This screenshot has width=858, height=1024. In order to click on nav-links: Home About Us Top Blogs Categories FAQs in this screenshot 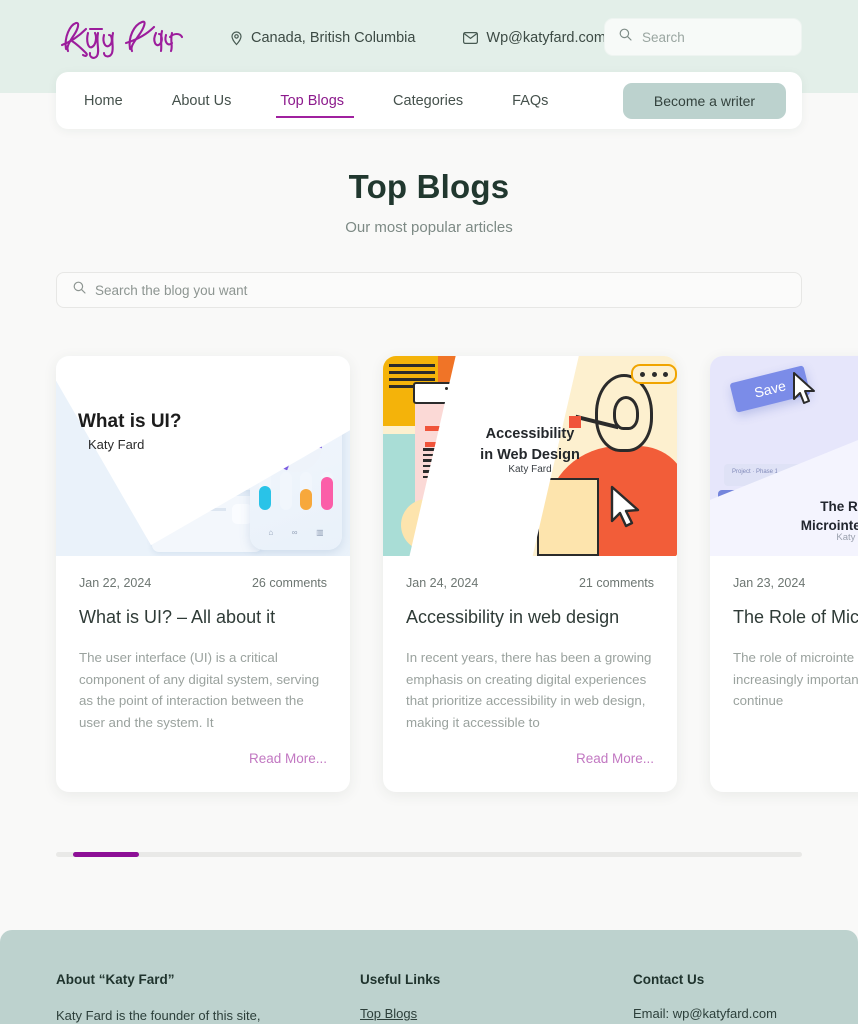, I will do `click(303, 103)`.